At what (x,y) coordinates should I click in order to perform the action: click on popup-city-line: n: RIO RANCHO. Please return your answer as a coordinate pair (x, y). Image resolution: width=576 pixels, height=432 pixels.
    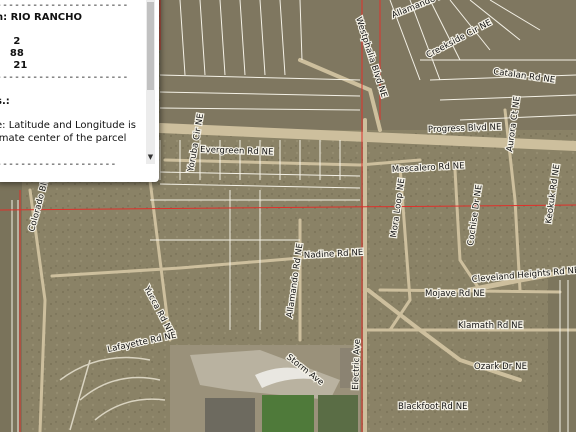
    Looking at the image, I should click on (41, 17).